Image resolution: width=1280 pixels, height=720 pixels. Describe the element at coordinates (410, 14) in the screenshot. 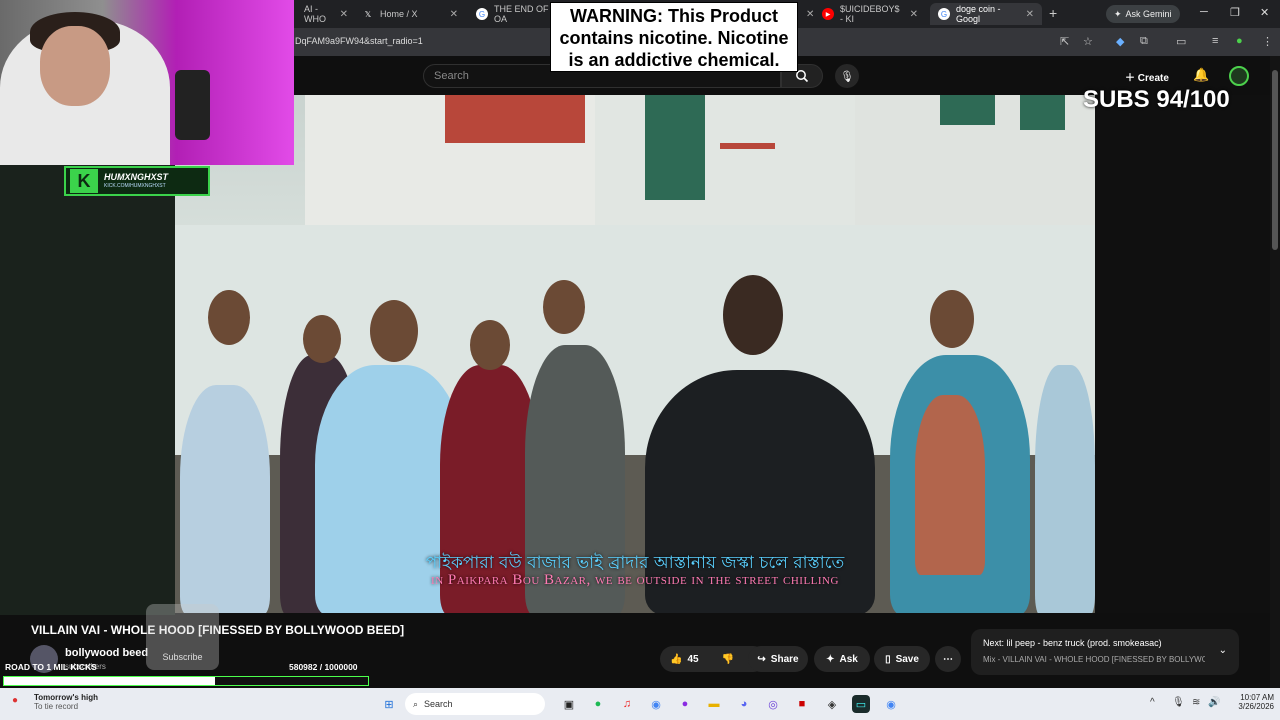

I see `tab-x-home: 𝕏 Home / X ✕` at that location.